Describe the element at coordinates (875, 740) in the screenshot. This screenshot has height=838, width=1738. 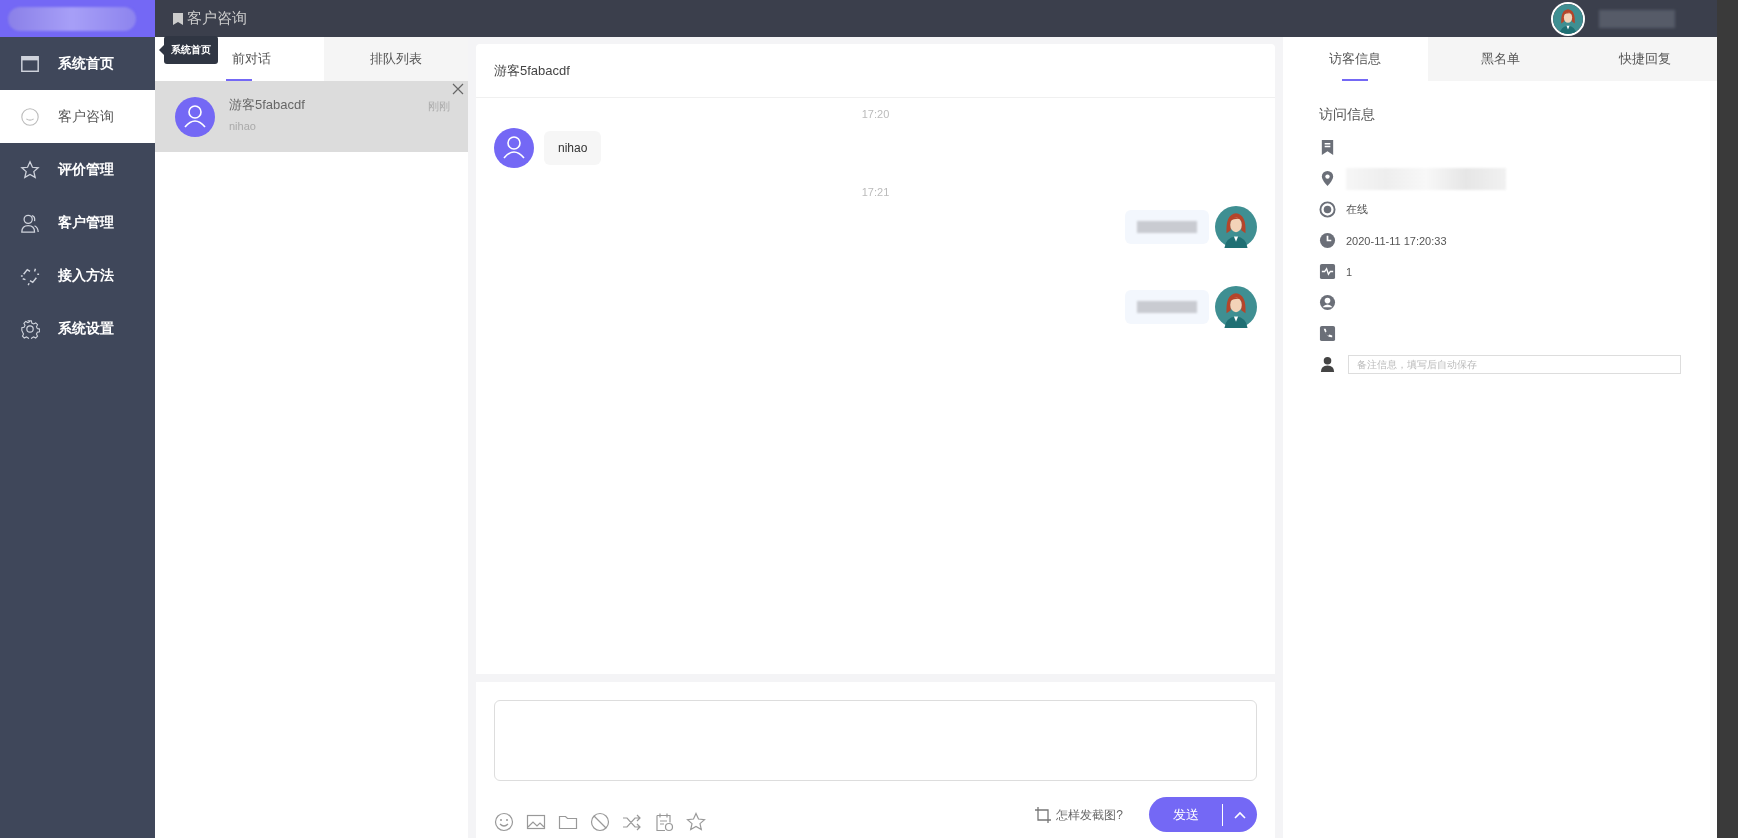
I see `message-input` at that location.